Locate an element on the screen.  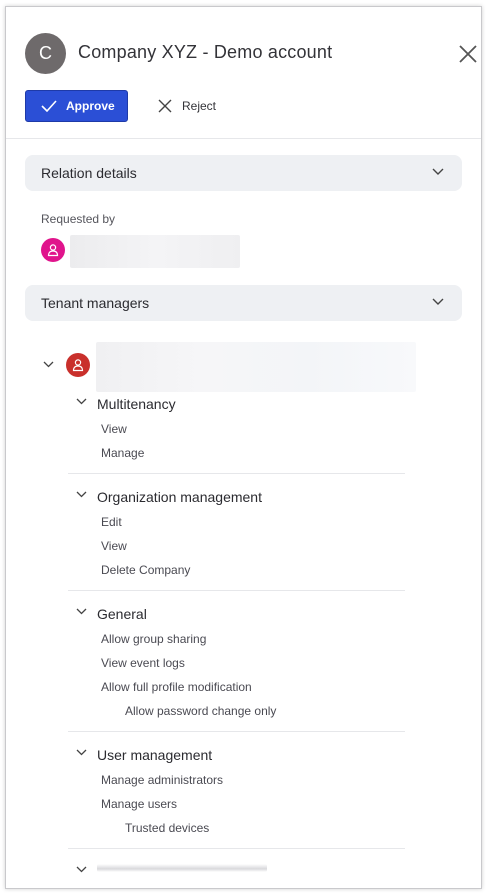
section-title: Tenant managers is located at coordinates (95, 303).